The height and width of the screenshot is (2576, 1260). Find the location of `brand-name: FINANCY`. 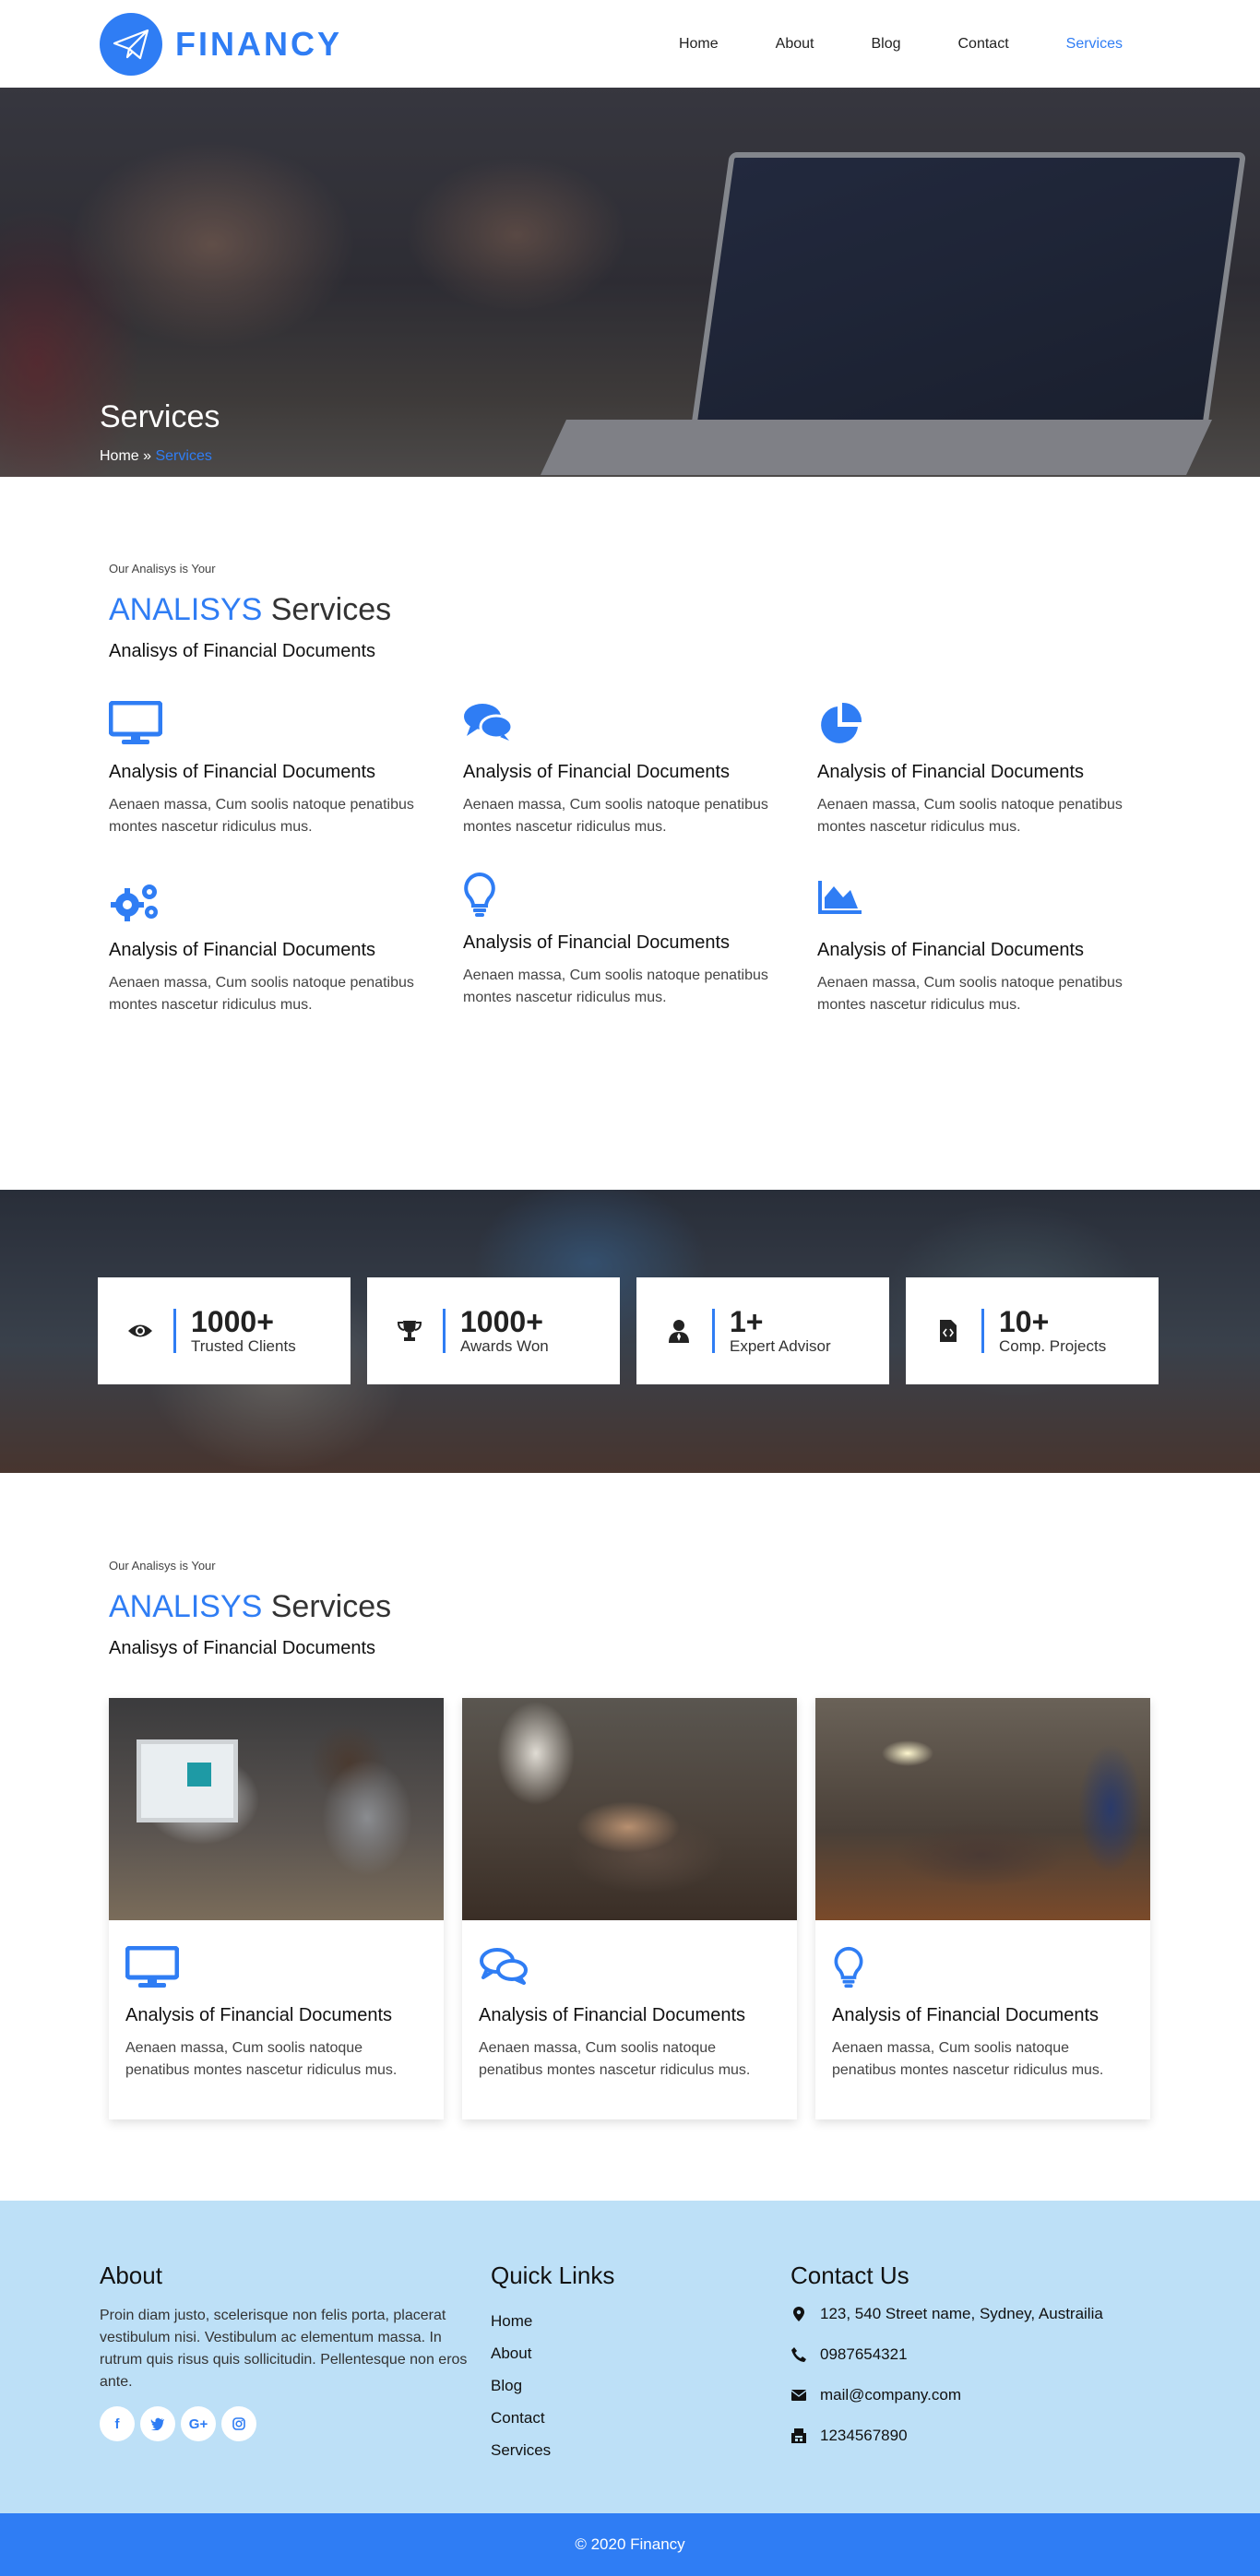

brand-name: FINANCY is located at coordinates (258, 43).